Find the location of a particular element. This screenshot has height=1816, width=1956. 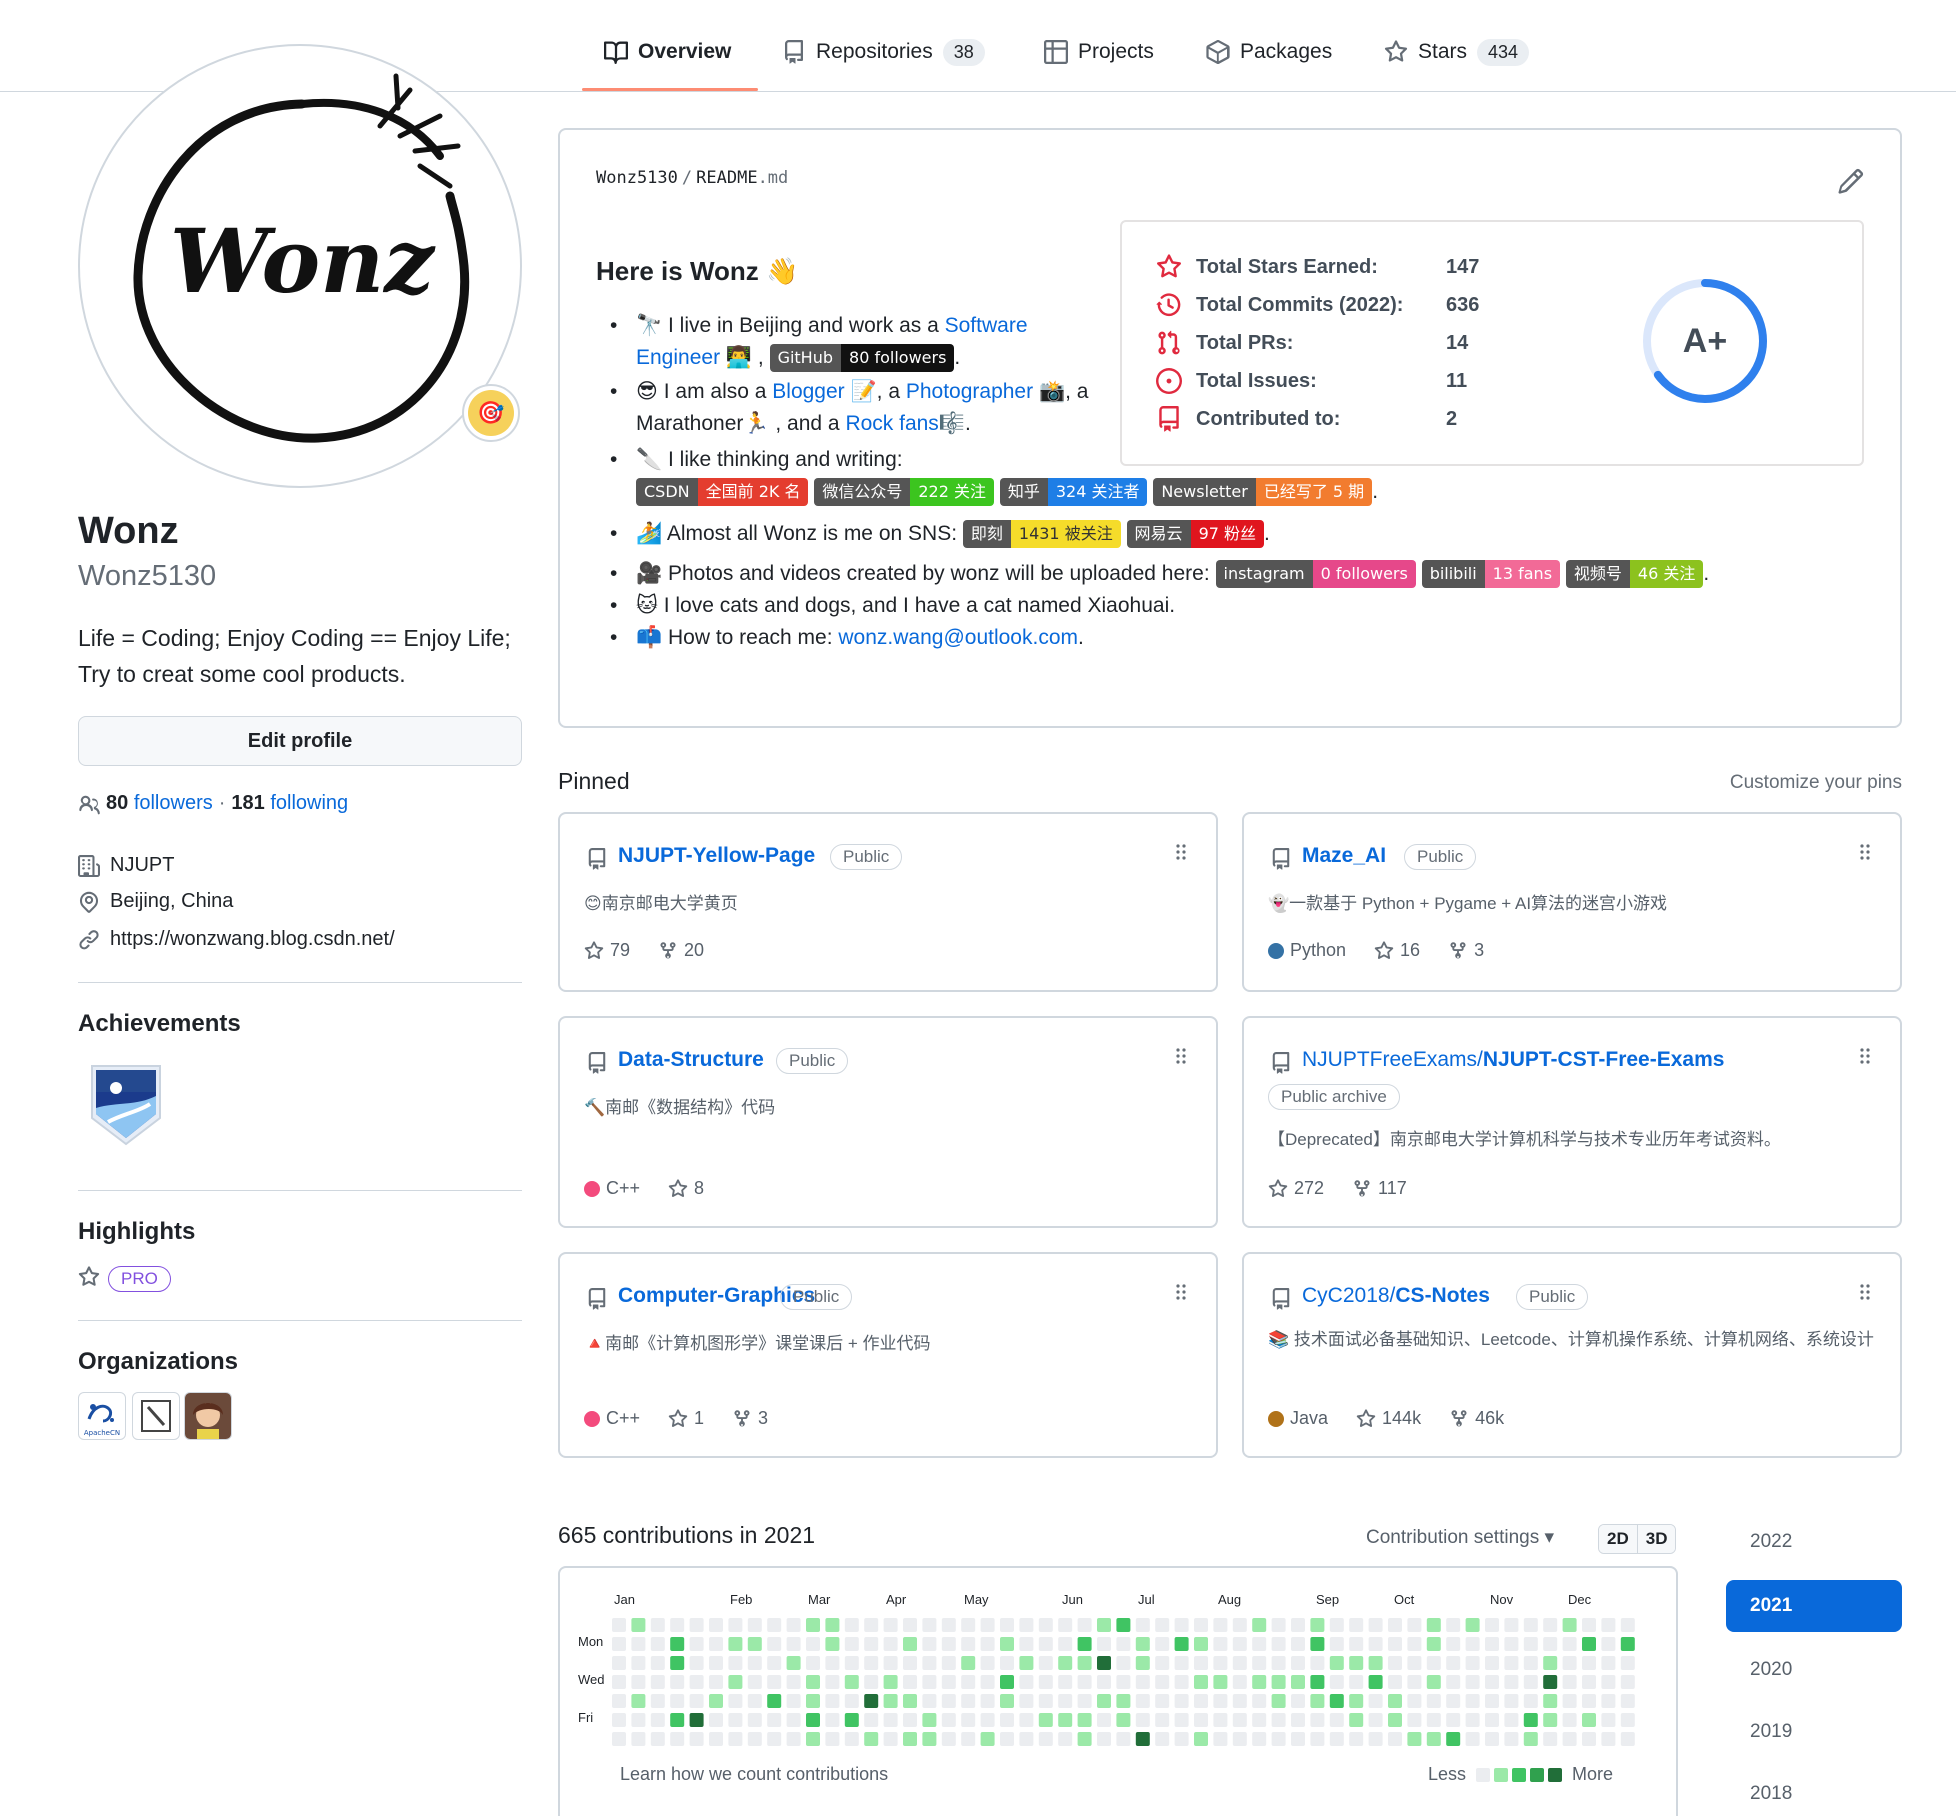

year-link-2018: 2018 is located at coordinates (1814, 1792).